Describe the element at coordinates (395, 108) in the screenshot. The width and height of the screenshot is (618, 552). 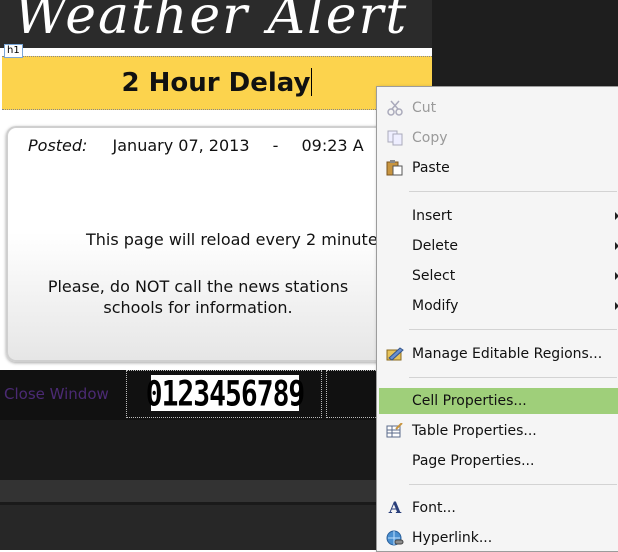
I see `scissors-icon` at that location.